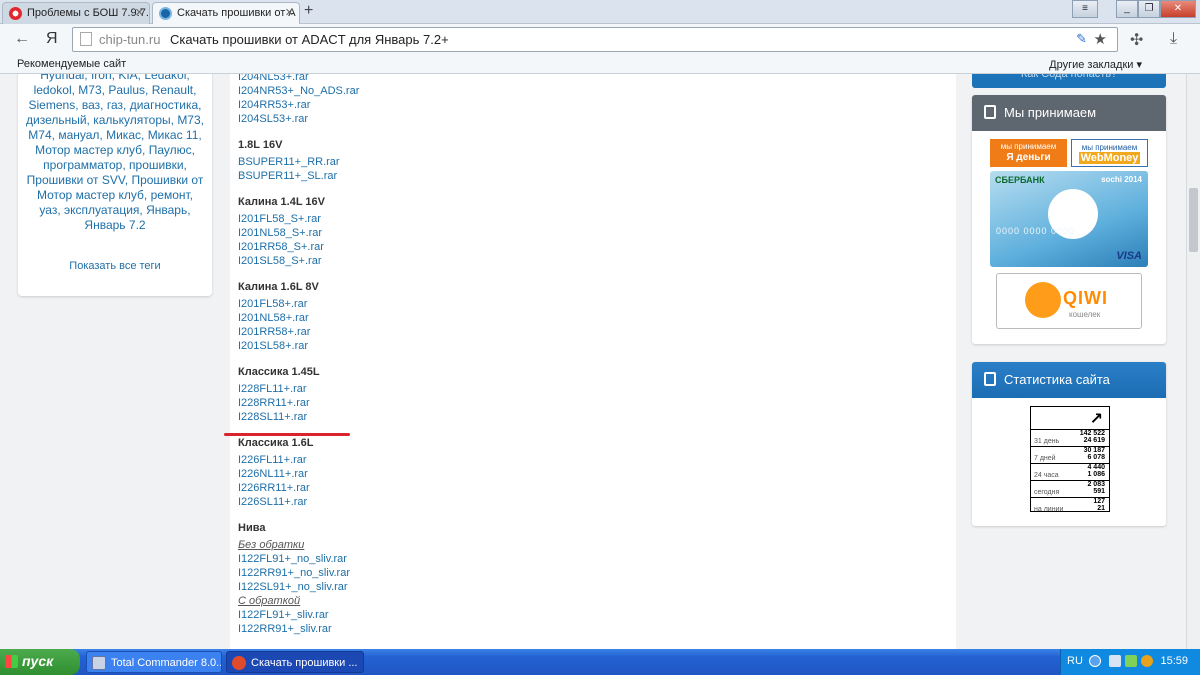  Describe the element at coordinates (15, 13) in the screenshot. I see `flower-icon` at that location.